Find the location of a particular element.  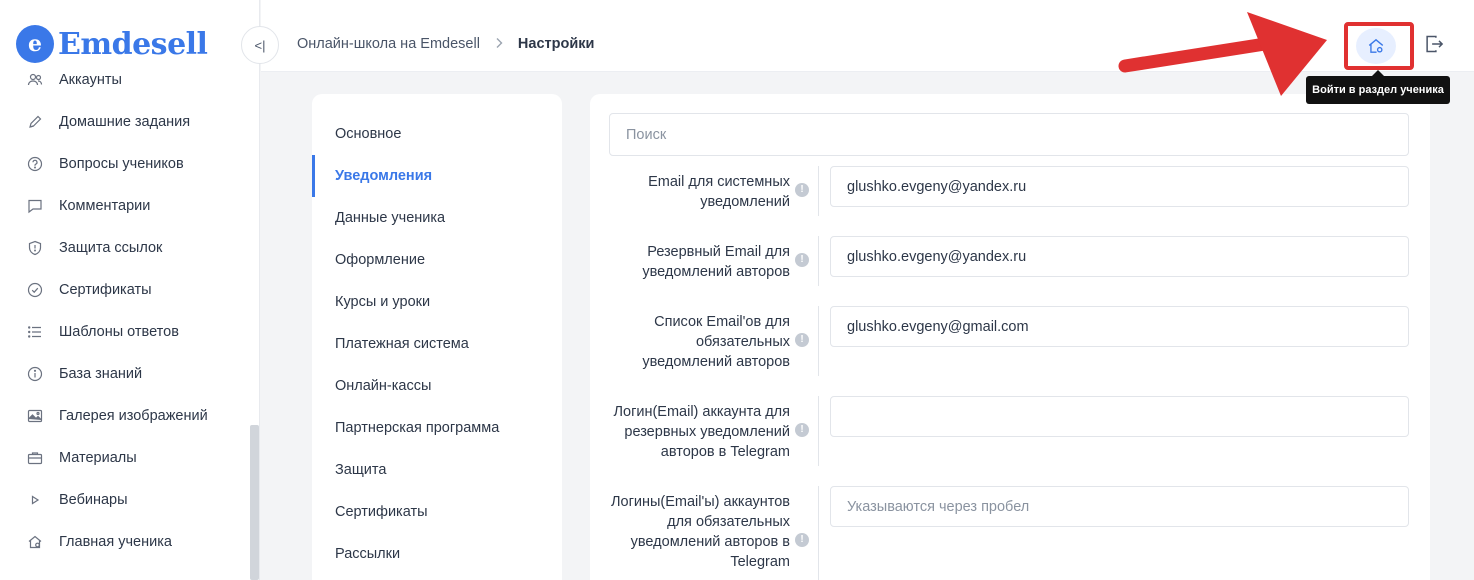

comment-icon is located at coordinates (35, 206).